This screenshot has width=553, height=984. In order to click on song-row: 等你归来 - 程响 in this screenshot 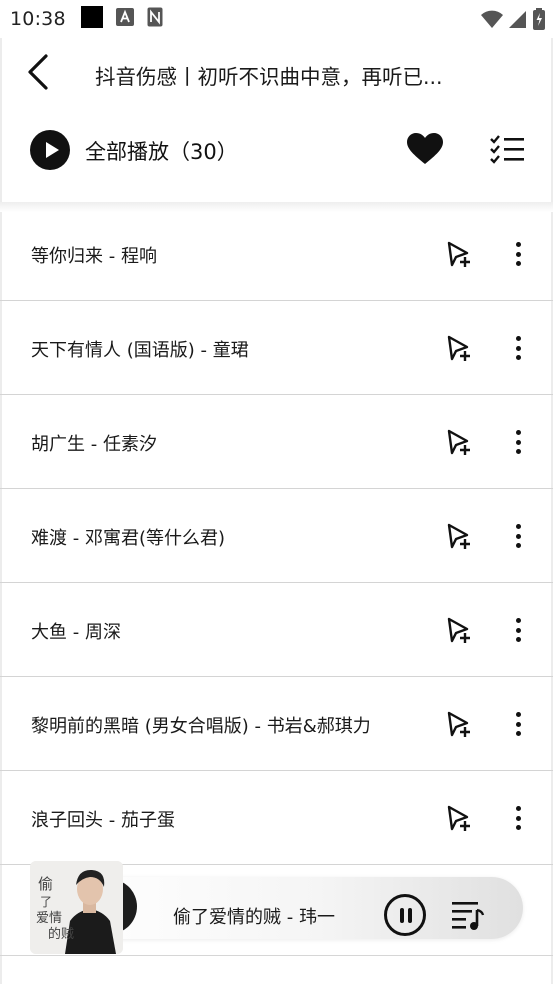, I will do `click(276, 254)`.